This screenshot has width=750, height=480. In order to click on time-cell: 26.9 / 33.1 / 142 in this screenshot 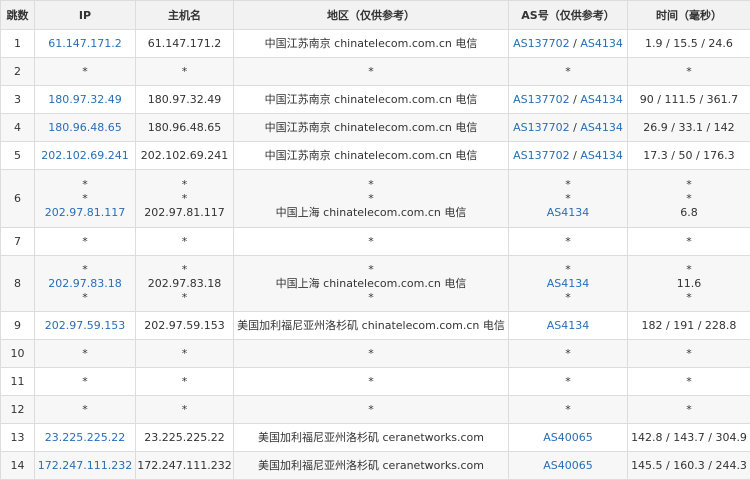, I will do `click(688, 127)`.